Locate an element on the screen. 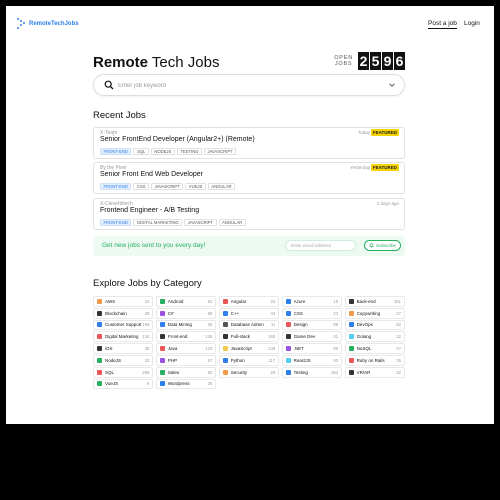  chevron-down-icon is located at coordinates (392, 85).